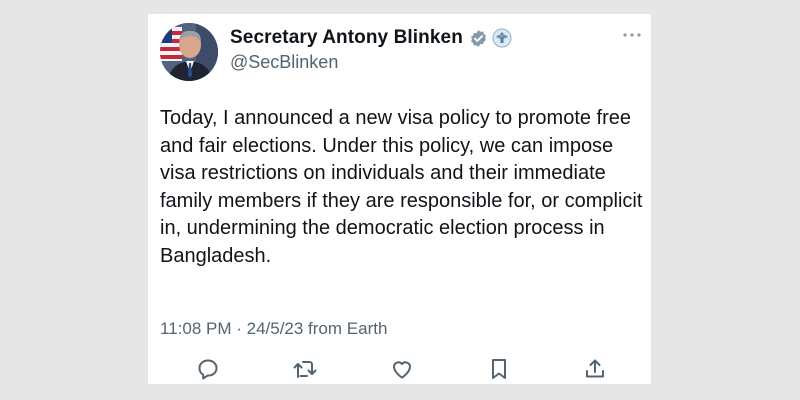 This screenshot has height=400, width=800. What do you see at coordinates (273, 329) in the screenshot?
I see `tweet-timestamp: 11:08 PM · 24/5/23 from Earth` at bounding box center [273, 329].